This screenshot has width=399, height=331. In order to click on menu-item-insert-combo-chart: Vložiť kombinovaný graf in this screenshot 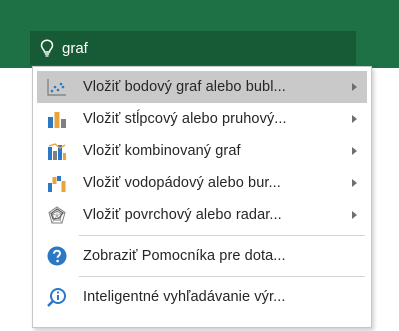, I will do `click(202, 151)`.